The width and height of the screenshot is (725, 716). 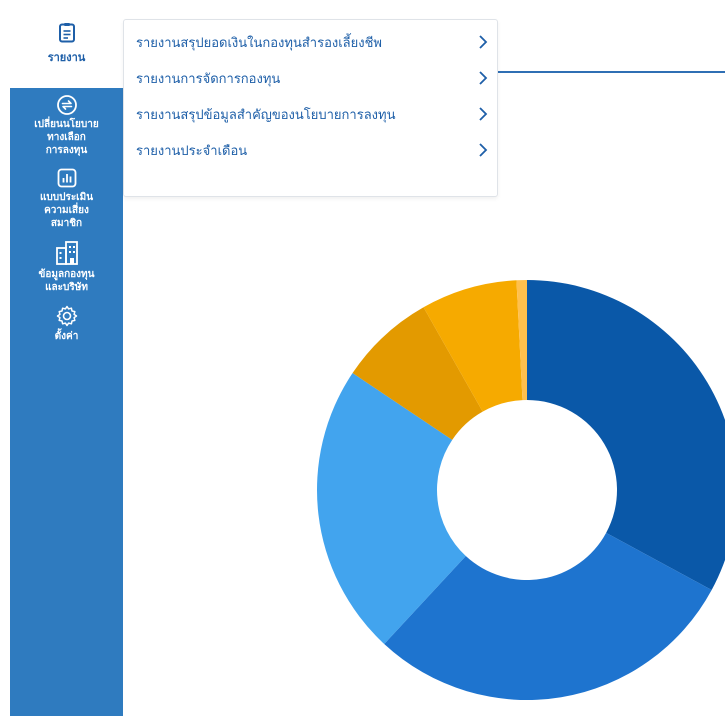 What do you see at coordinates (66, 44) in the screenshot?
I see `sidebar-item-report: รายงาน` at bounding box center [66, 44].